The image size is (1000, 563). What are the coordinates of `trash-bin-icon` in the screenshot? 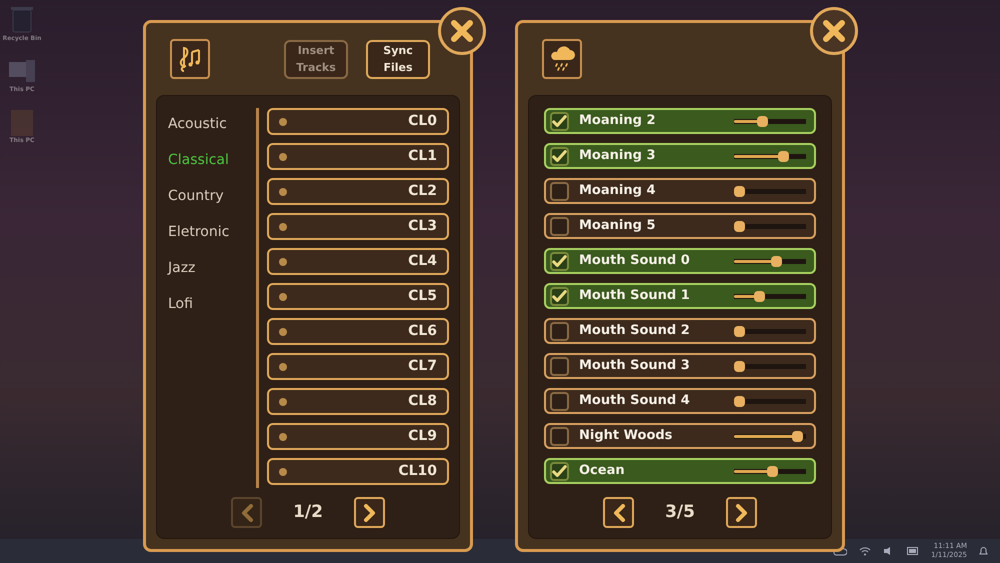 It's located at (22, 19).